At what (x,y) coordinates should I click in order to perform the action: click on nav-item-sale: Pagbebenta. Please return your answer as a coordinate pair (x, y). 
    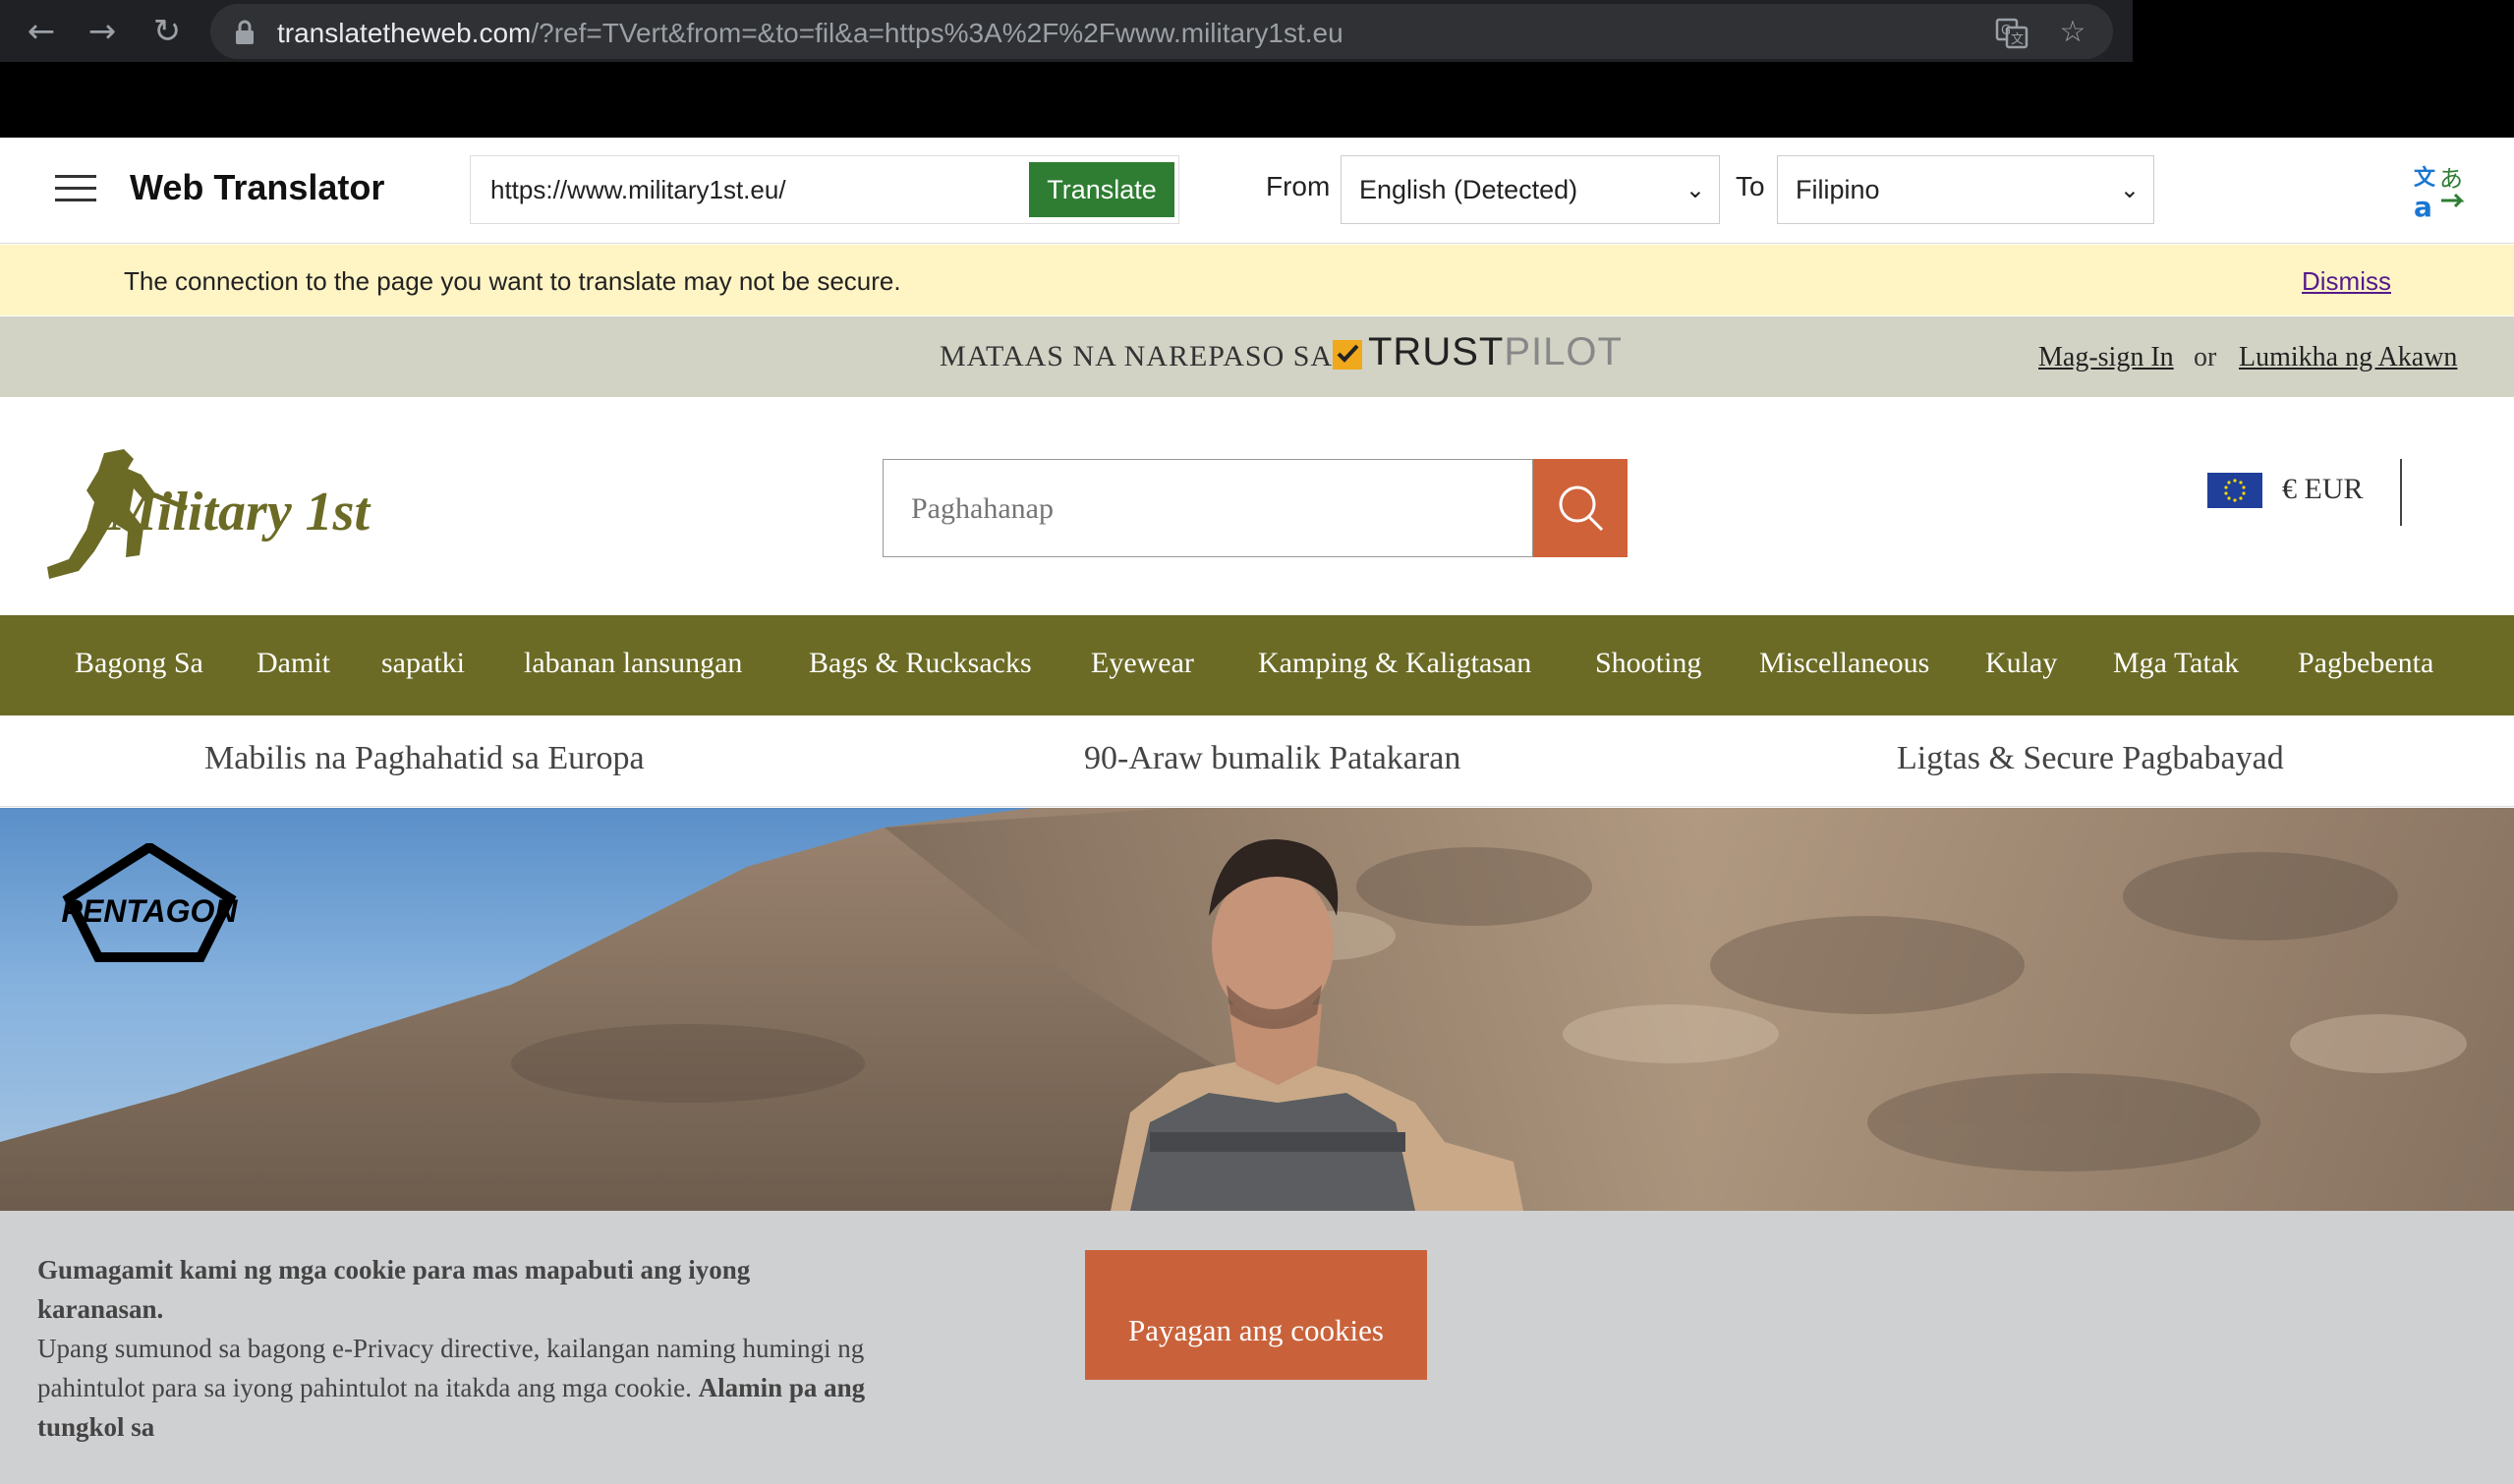
    Looking at the image, I should click on (2365, 663).